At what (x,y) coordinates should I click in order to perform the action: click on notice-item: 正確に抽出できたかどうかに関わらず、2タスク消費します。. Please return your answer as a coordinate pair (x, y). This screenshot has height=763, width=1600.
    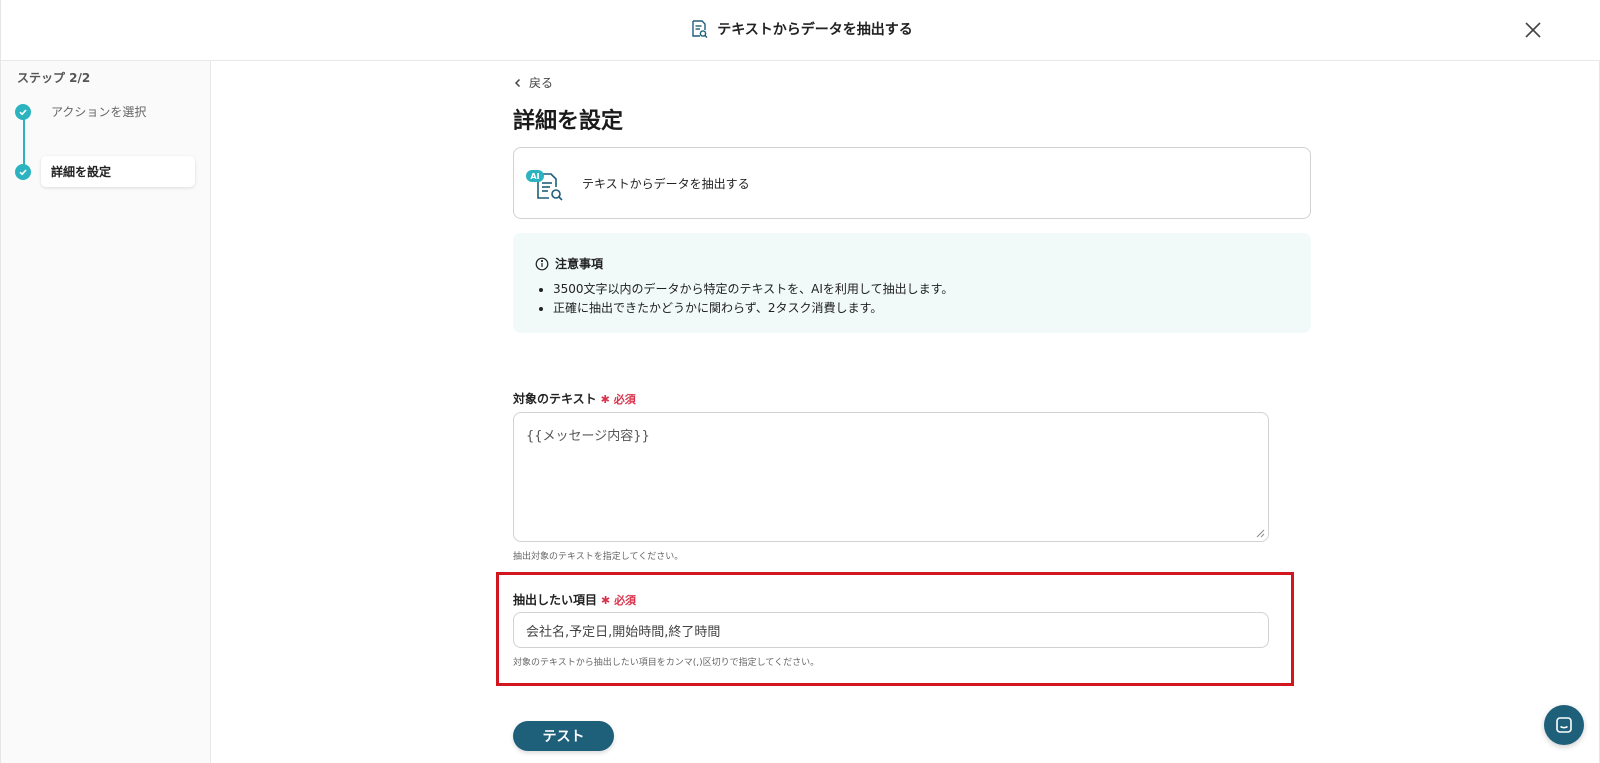
    Looking at the image, I should click on (921, 308).